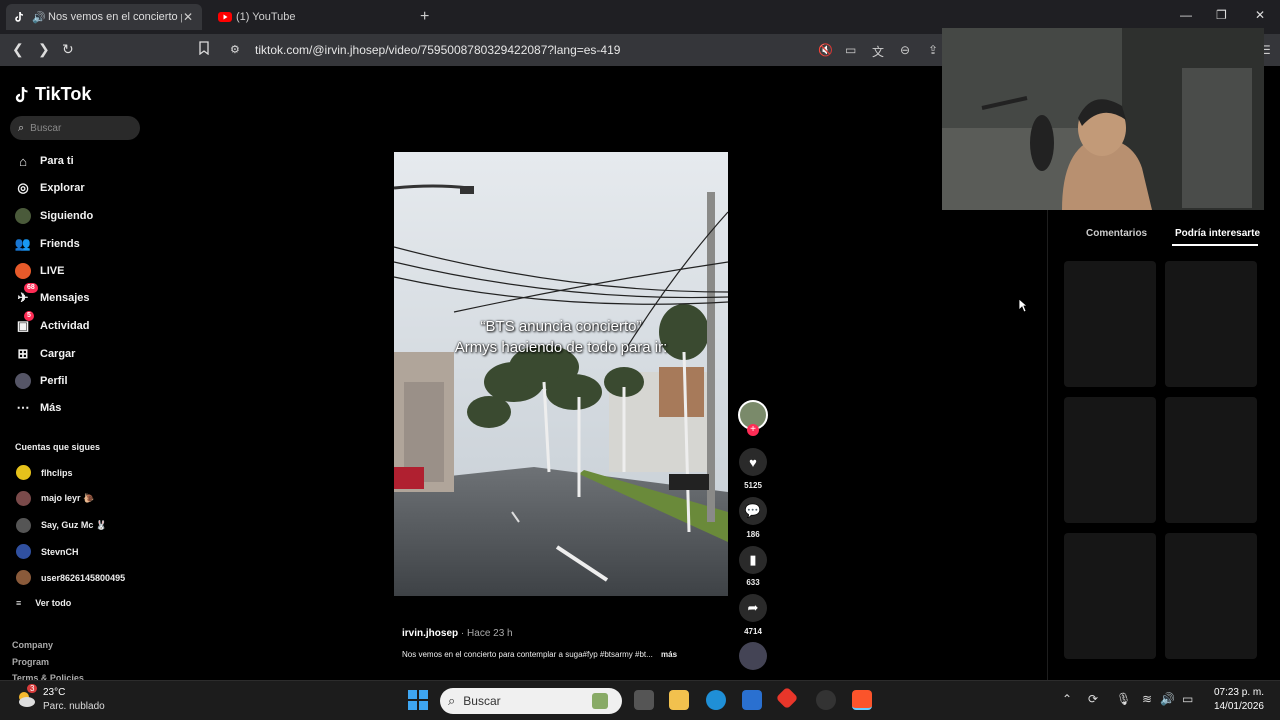 The width and height of the screenshot is (1280, 720). I want to click on footer-link: Company, so click(32, 645).